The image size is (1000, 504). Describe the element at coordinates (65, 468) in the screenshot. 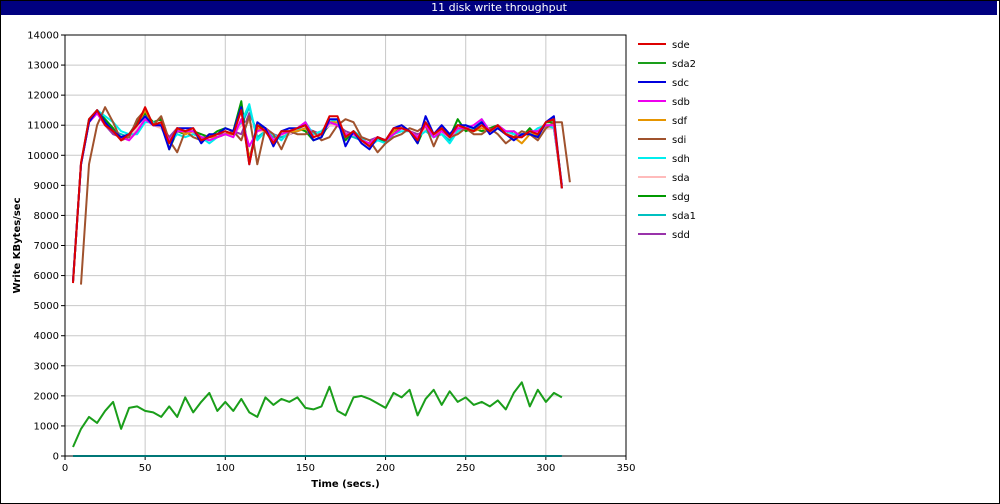

I see `x-tick-label: 0` at that location.